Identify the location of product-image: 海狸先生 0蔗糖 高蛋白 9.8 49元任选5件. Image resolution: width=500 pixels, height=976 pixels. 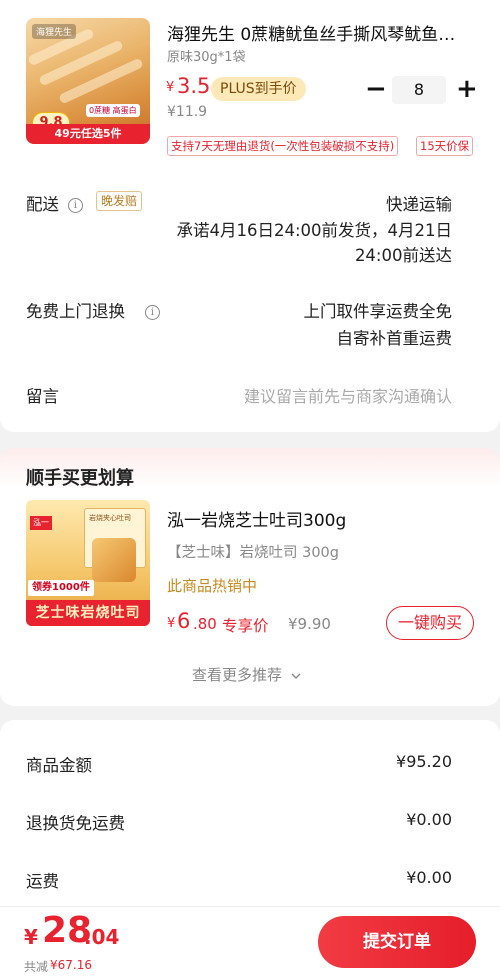
(88, 81).